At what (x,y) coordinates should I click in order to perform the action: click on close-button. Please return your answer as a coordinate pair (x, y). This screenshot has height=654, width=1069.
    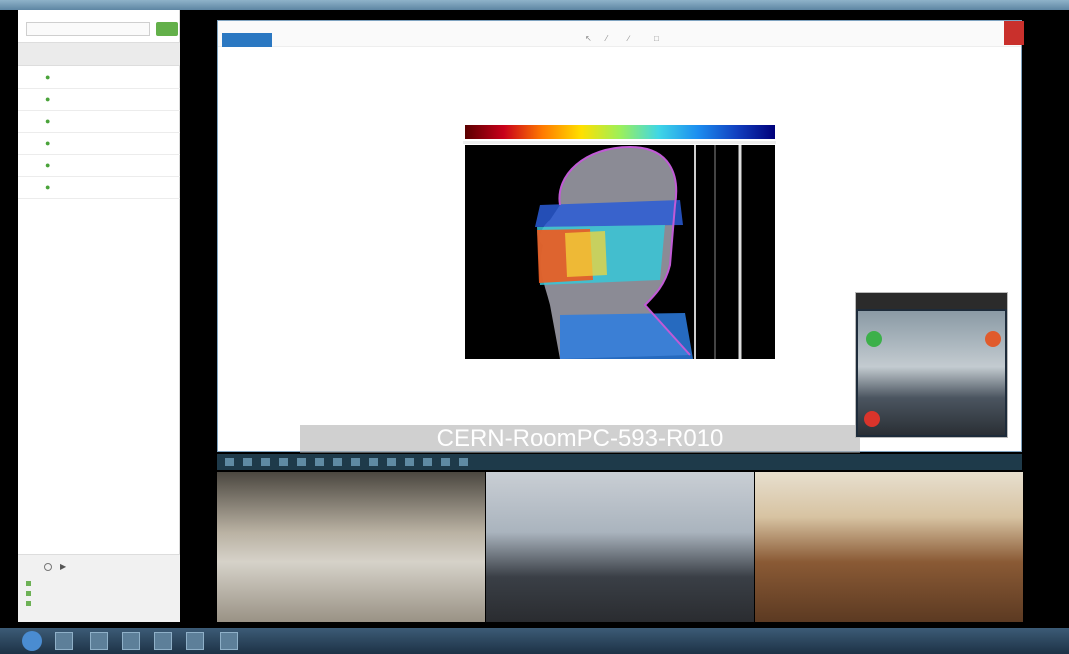
    Looking at the image, I should click on (1014, 33).